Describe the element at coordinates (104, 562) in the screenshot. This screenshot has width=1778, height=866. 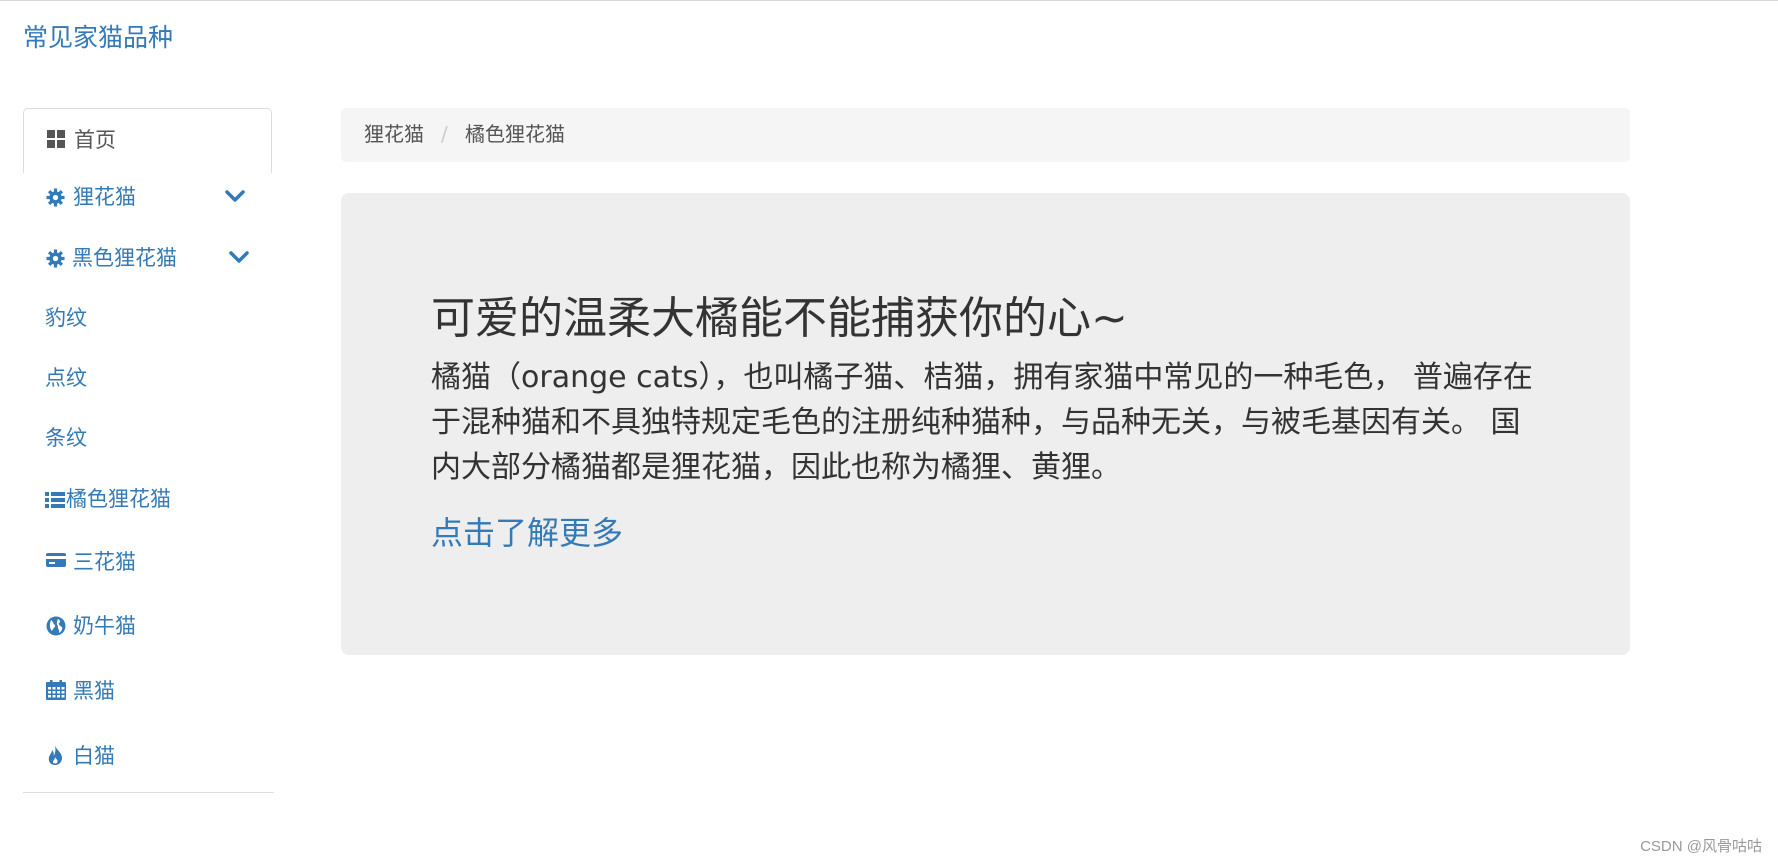
I see `sidebar-item-label: 三花猫` at that location.